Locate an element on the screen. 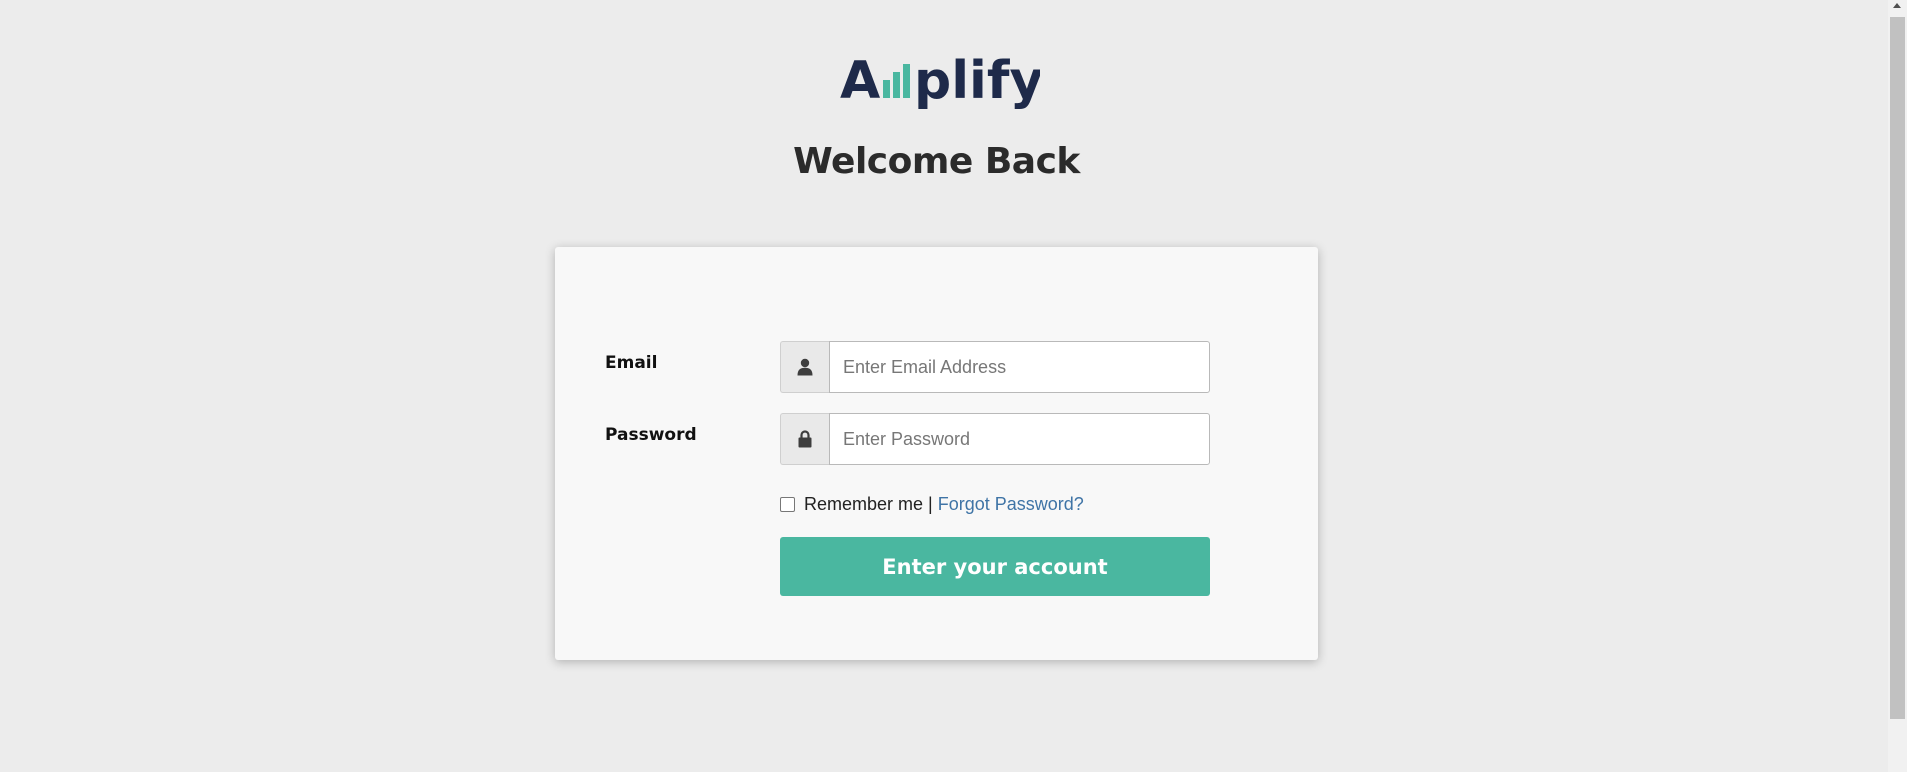 The image size is (1907, 772). svg-text: A is located at coordinates (860, 81).